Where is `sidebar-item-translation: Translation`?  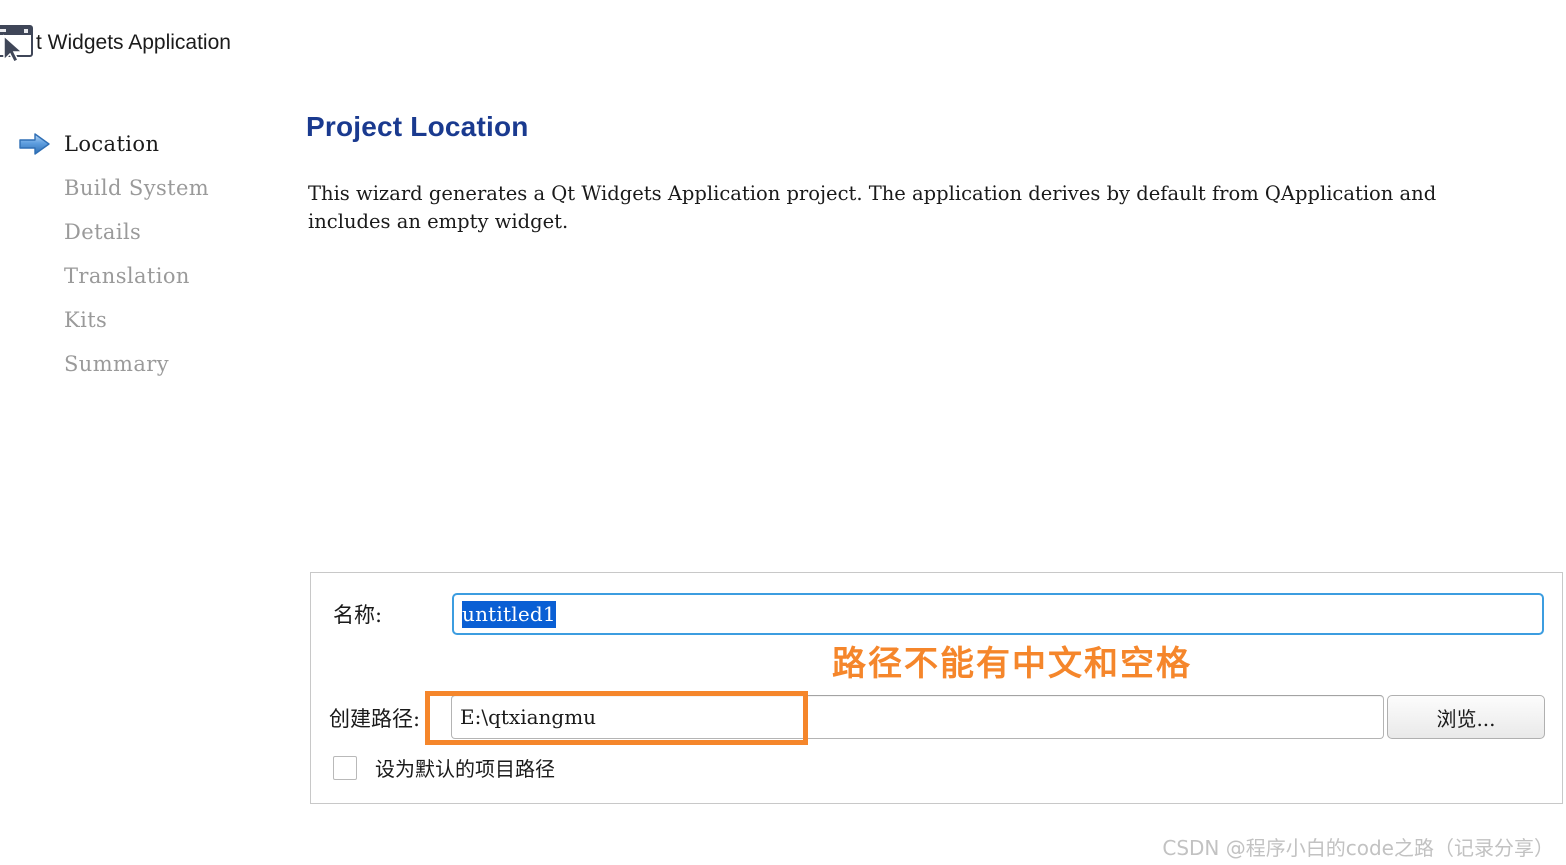
sidebar-item-translation: Translation is located at coordinates (148, 276).